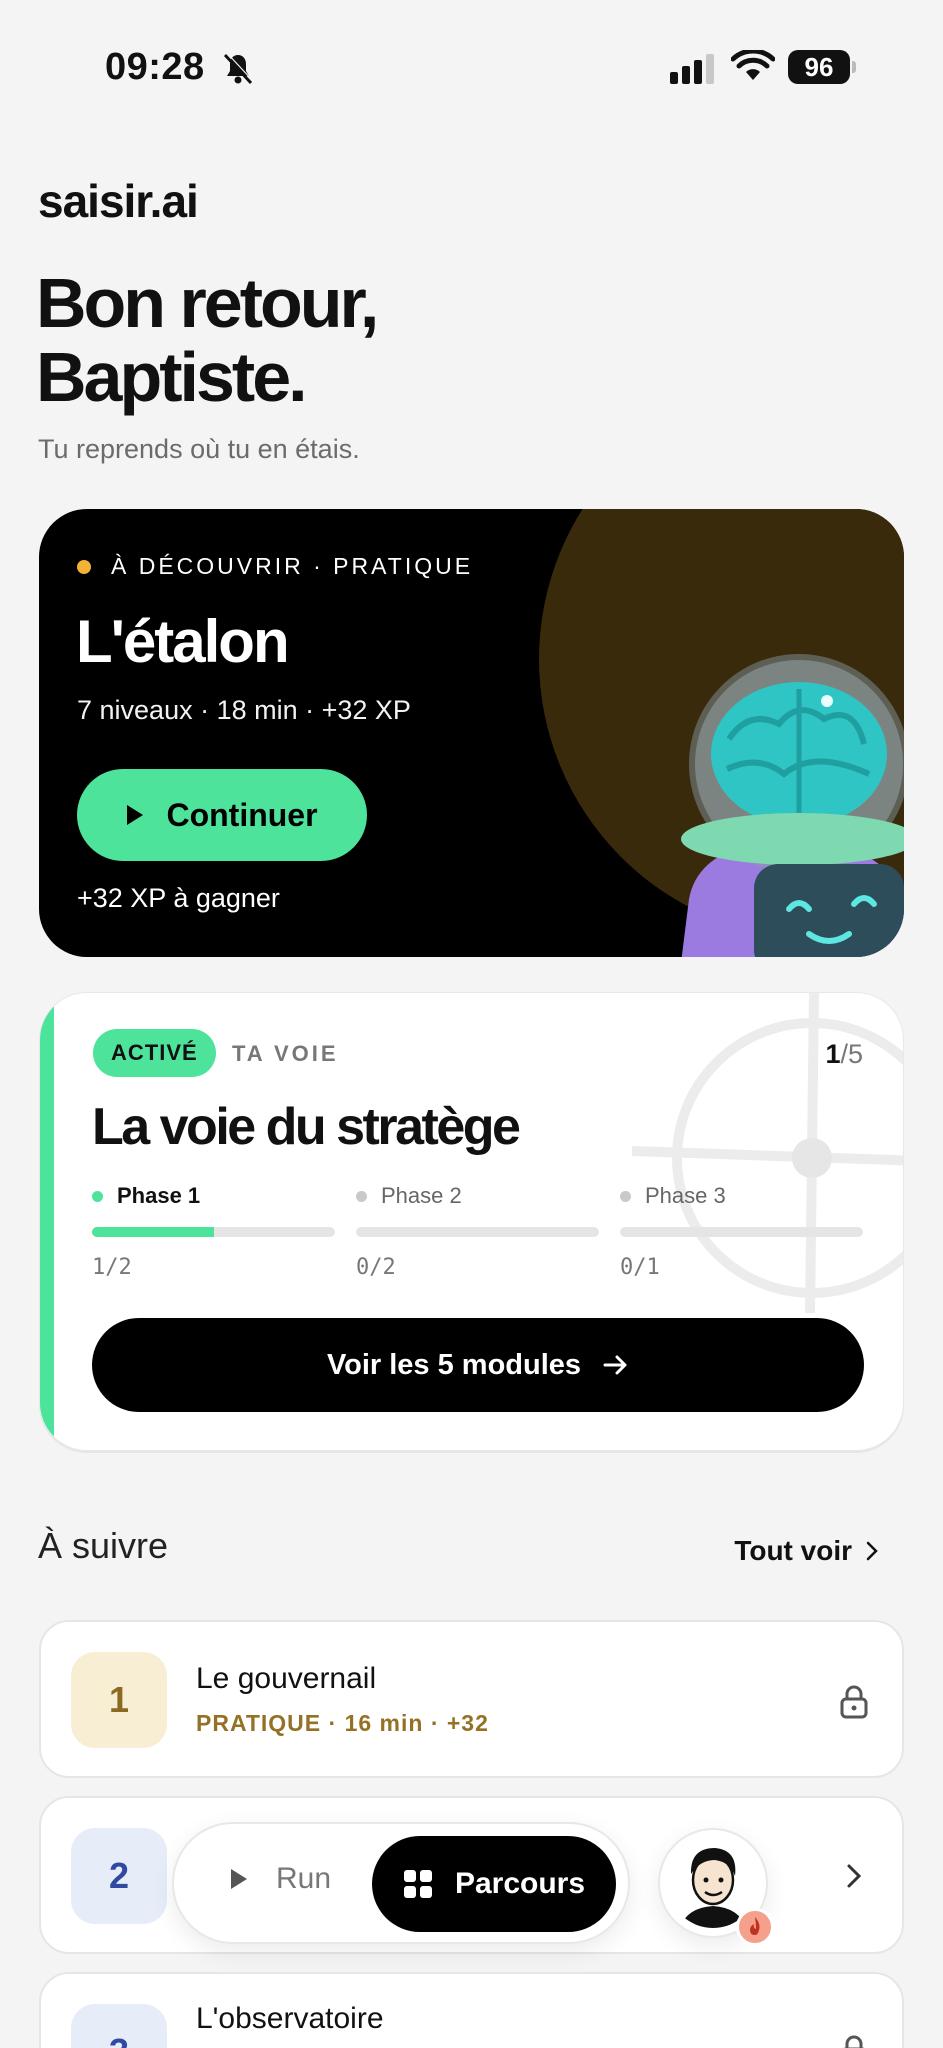  Describe the element at coordinates (103, 1545) in the screenshot. I see `section-title-next: À suivre` at that location.